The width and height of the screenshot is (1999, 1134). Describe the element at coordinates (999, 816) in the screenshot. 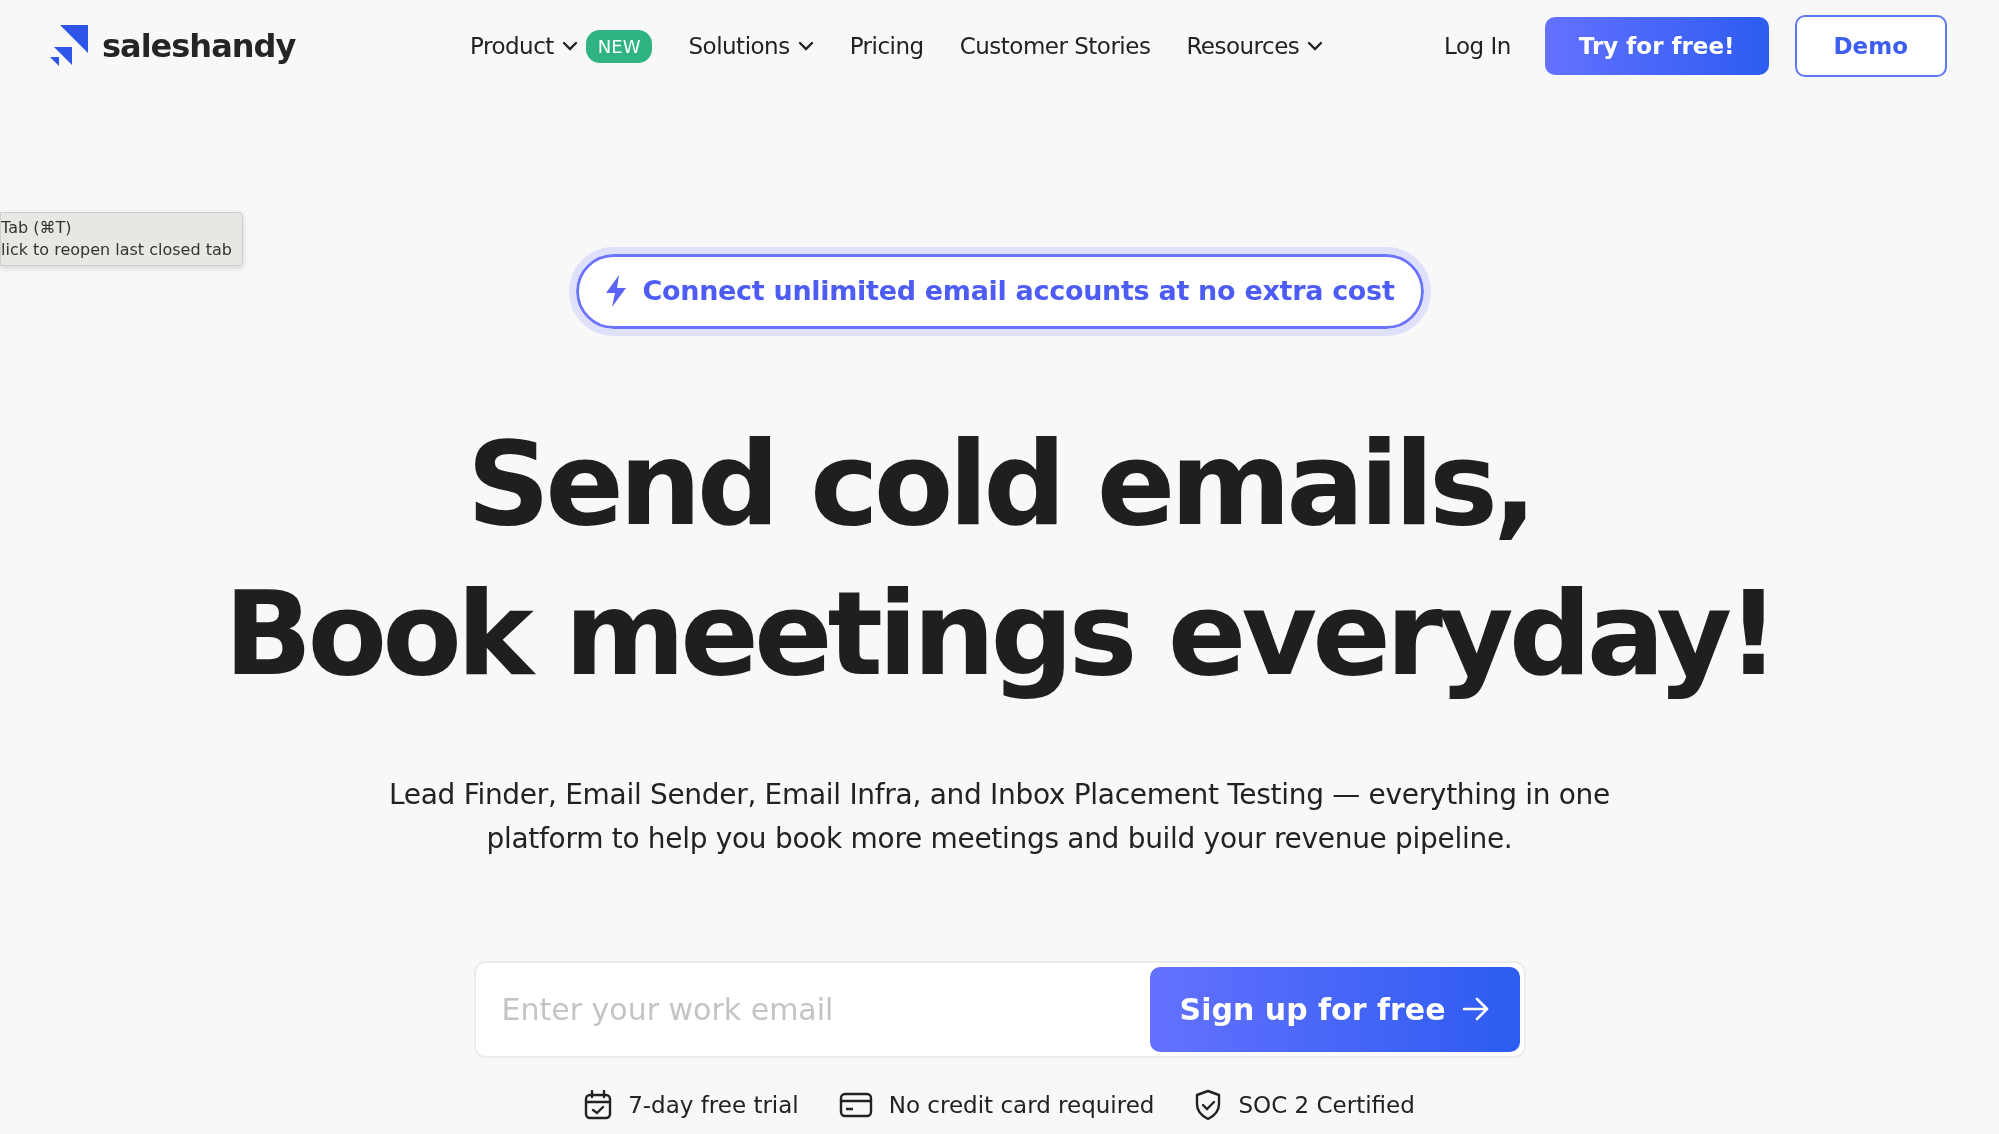

I see `subtitle: Lead Finder, Email Sender, Email Infra, and Inbox Placement Testing — everything in one platform to help you book more meetings and build your revenue pipeline.` at that location.